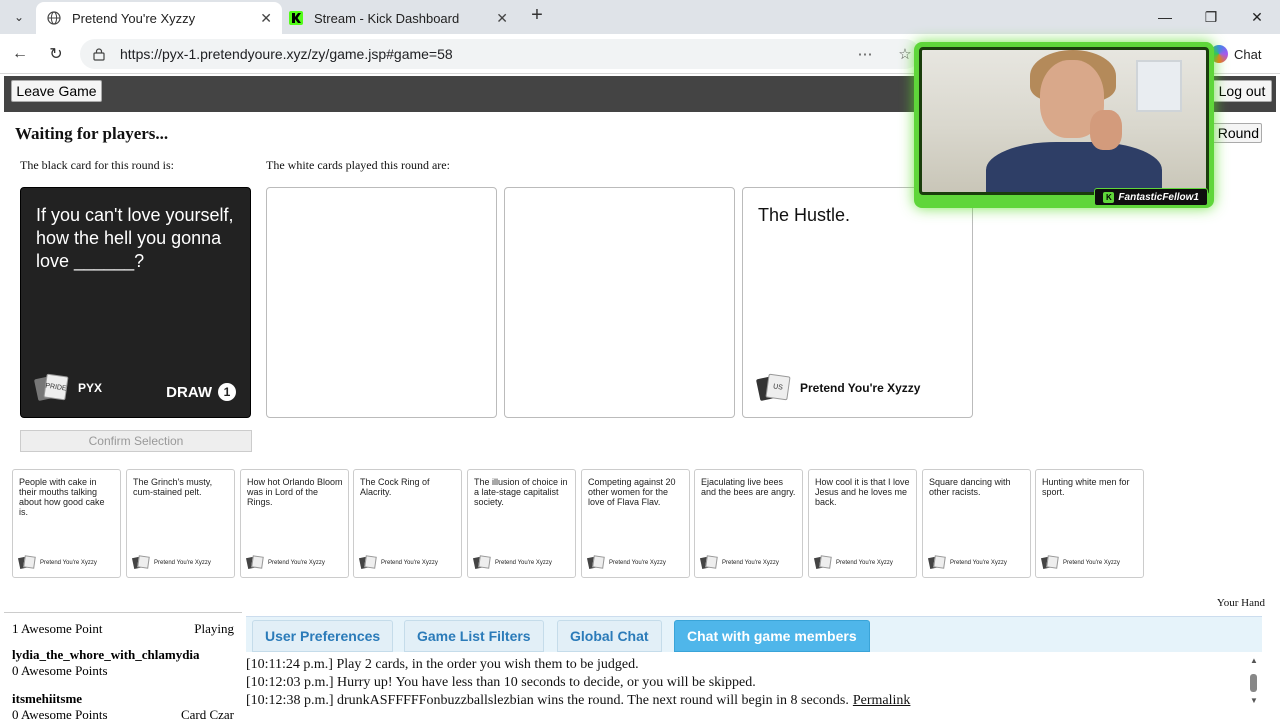  Describe the element at coordinates (1064, 121) in the screenshot. I see `webcam-feed` at that location.